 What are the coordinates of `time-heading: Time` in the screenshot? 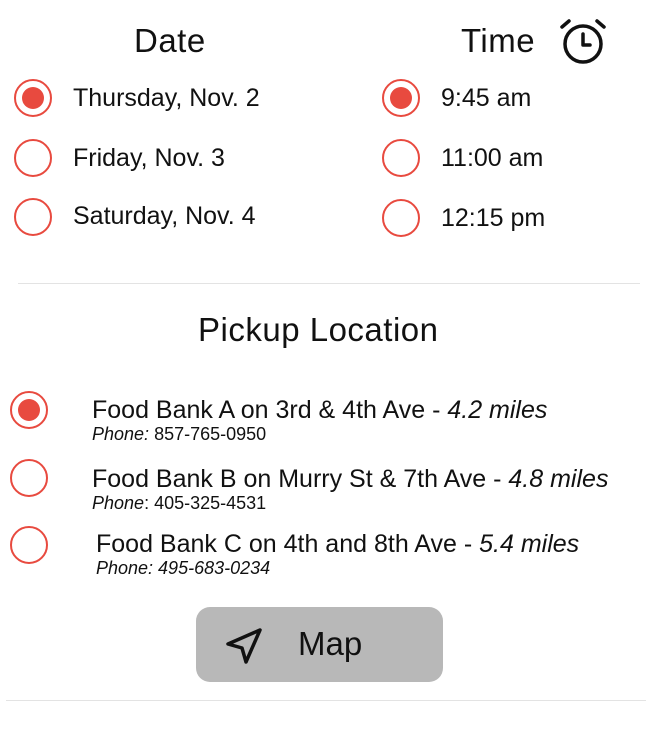 It's located at (498, 40).